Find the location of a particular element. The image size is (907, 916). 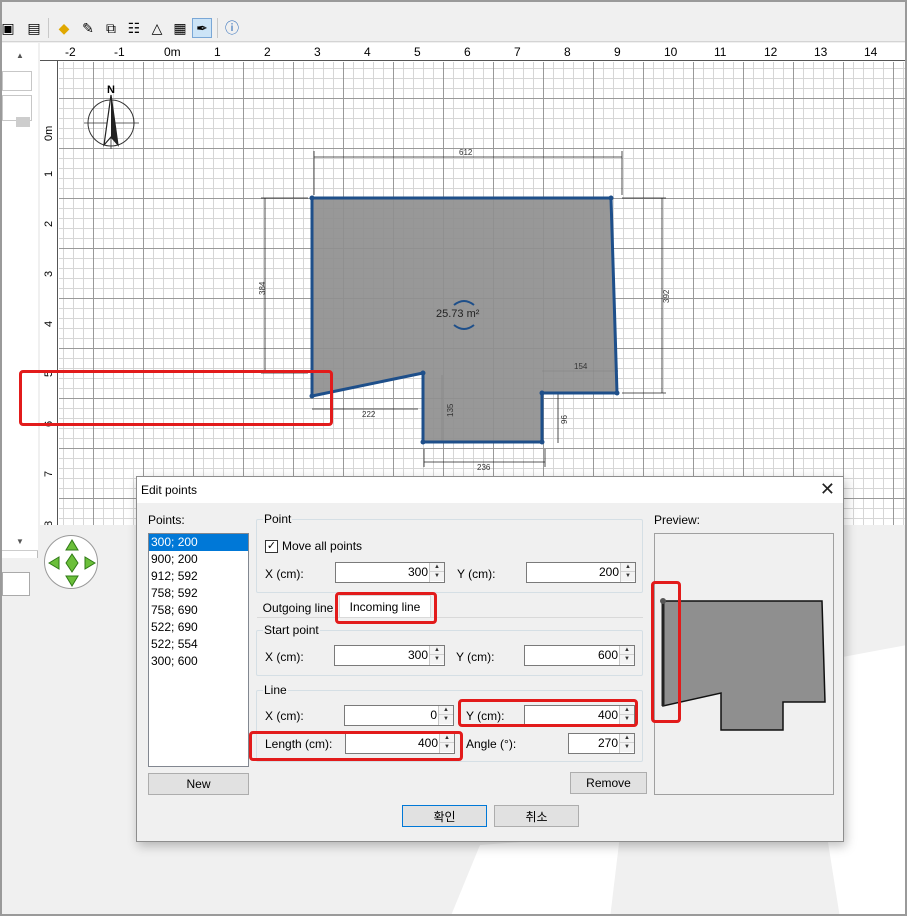

list-item: 912; 592 is located at coordinates (198, 576).